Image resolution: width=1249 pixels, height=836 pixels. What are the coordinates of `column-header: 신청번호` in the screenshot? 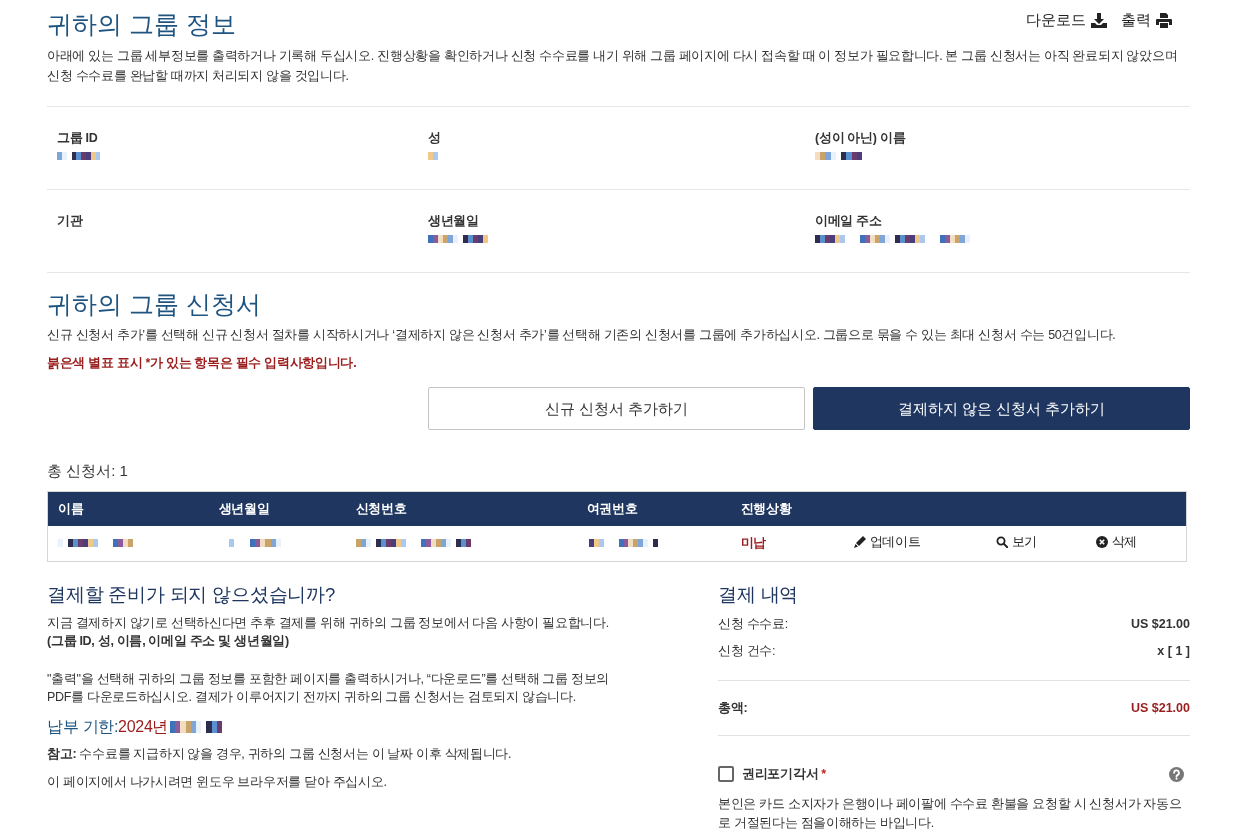 It's located at (461, 508).